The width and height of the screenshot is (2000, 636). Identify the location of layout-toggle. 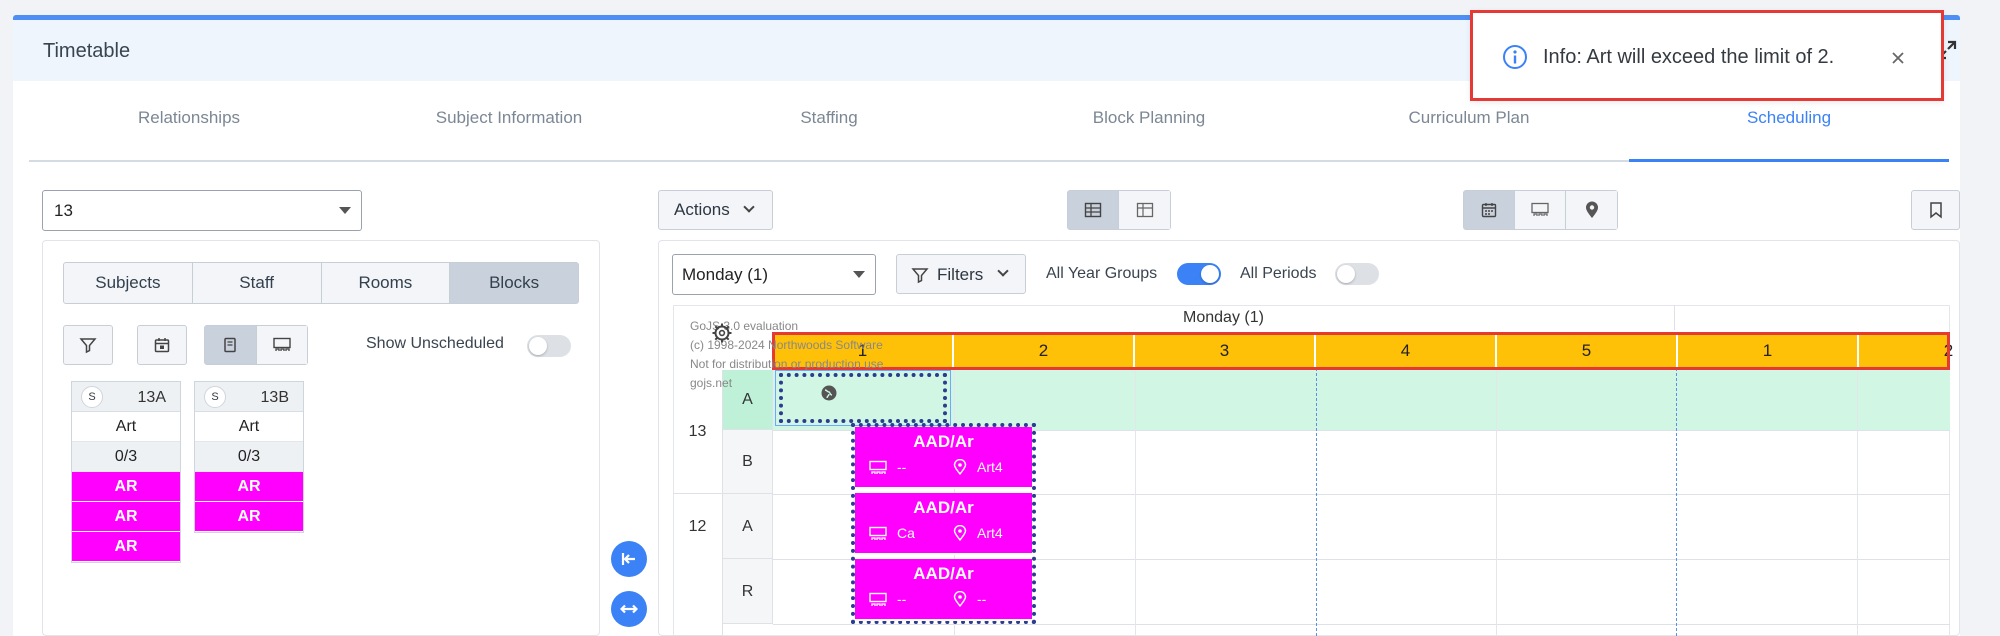
(1119, 210).